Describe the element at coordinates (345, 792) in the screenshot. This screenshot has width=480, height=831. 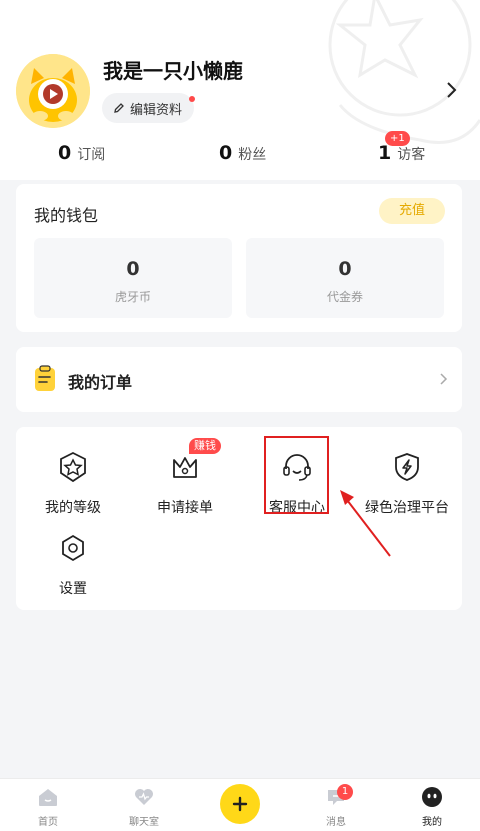
I see `message-count-badge: 1` at that location.